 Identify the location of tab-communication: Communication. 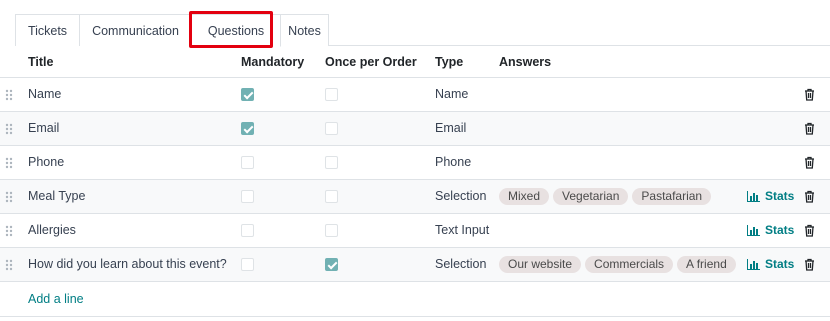
(136, 30).